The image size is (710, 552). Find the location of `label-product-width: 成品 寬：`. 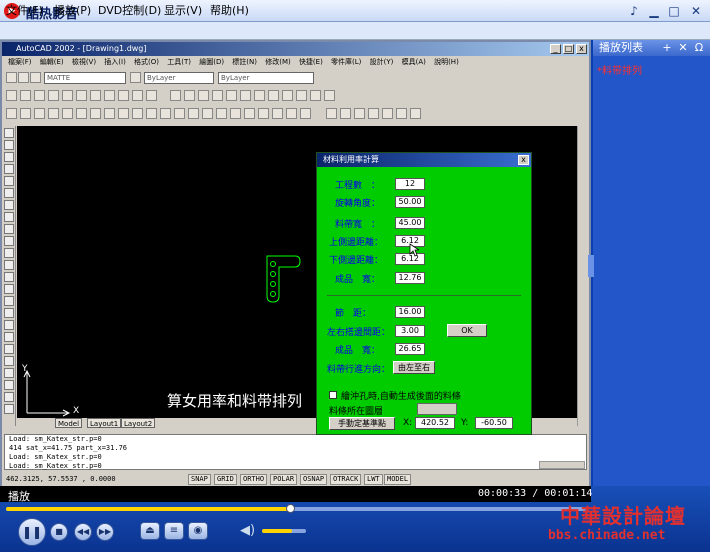

label-product-width: 成品 寬： is located at coordinates (358, 280).